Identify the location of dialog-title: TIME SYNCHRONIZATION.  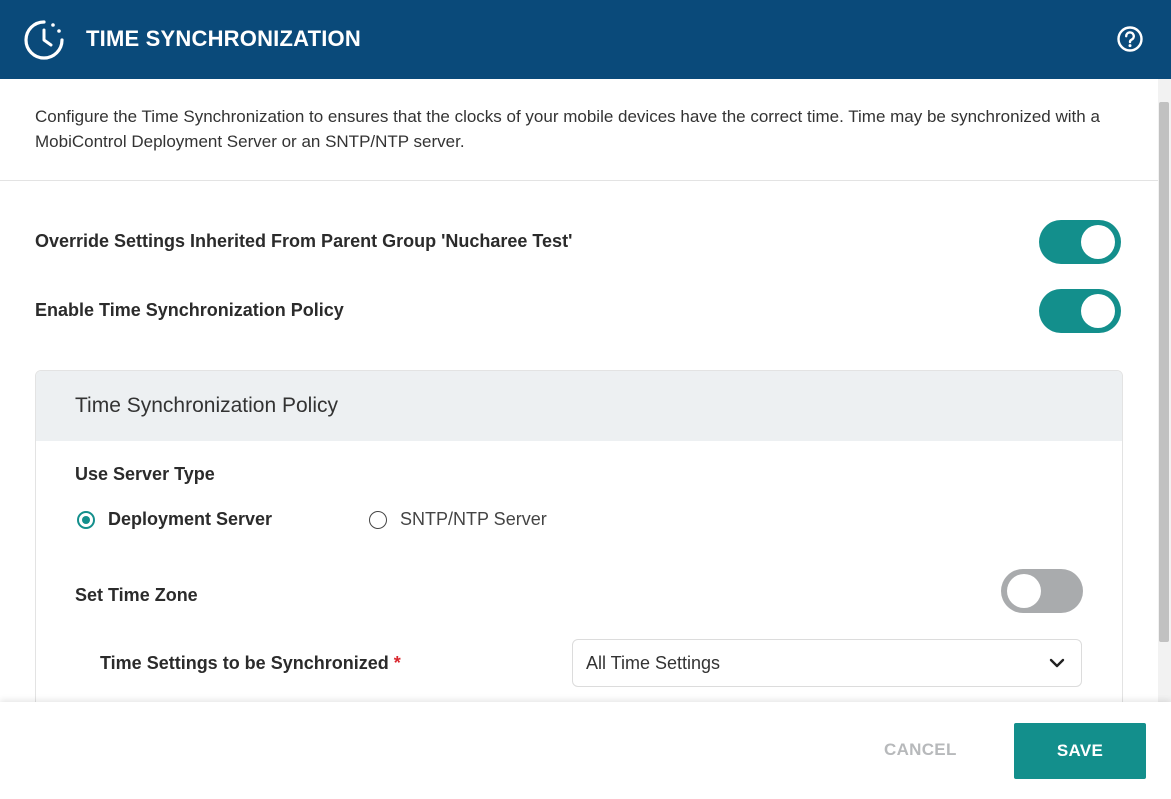
(223, 38).